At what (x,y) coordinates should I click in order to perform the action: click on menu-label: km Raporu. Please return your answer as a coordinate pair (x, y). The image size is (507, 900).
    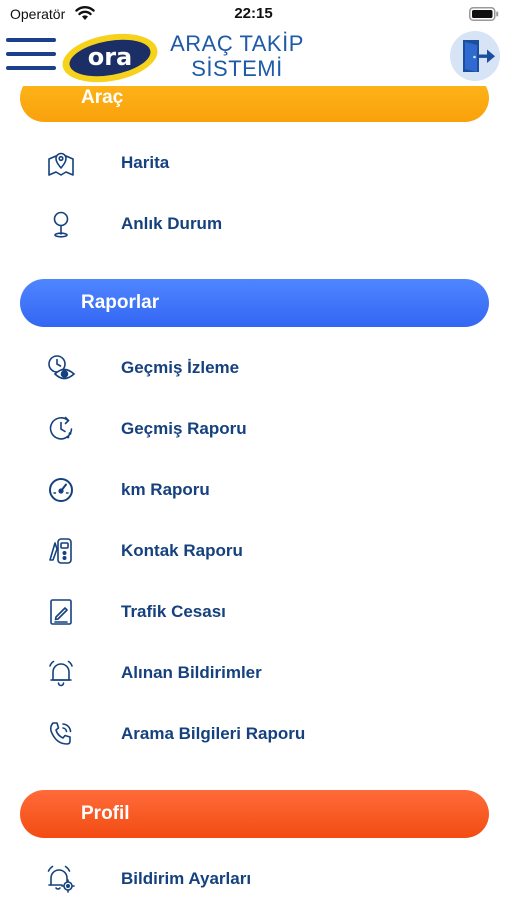
    Looking at the image, I should click on (165, 489).